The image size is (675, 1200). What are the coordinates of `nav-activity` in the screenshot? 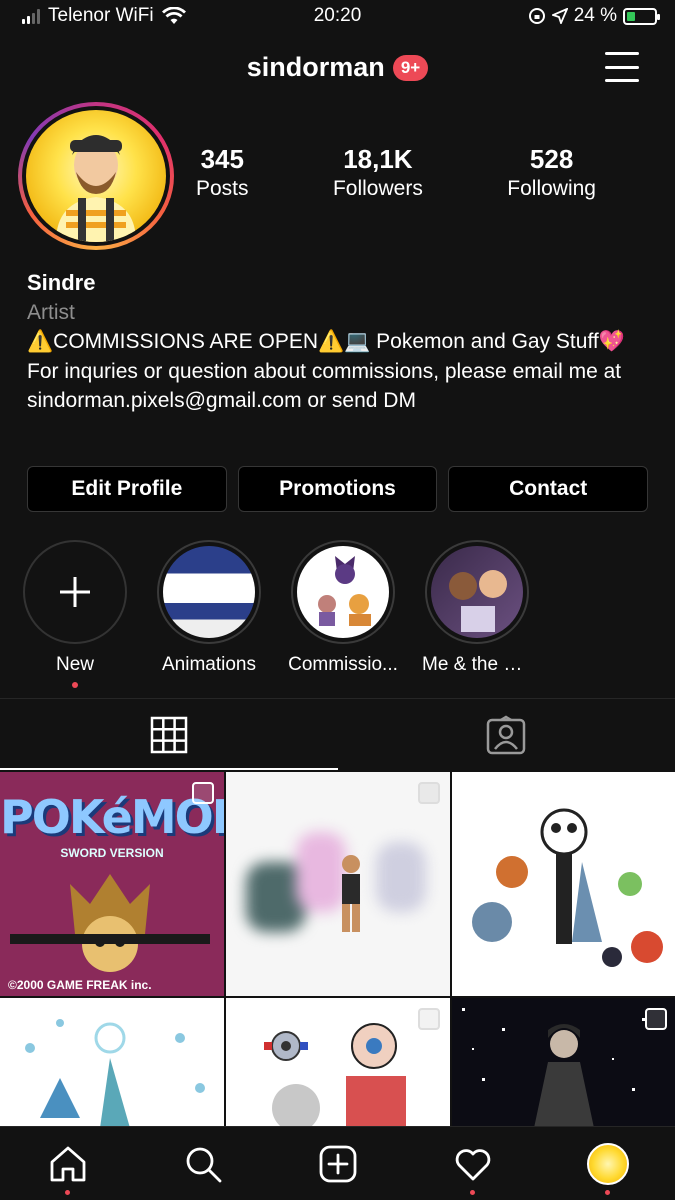 It's located at (473, 1163).